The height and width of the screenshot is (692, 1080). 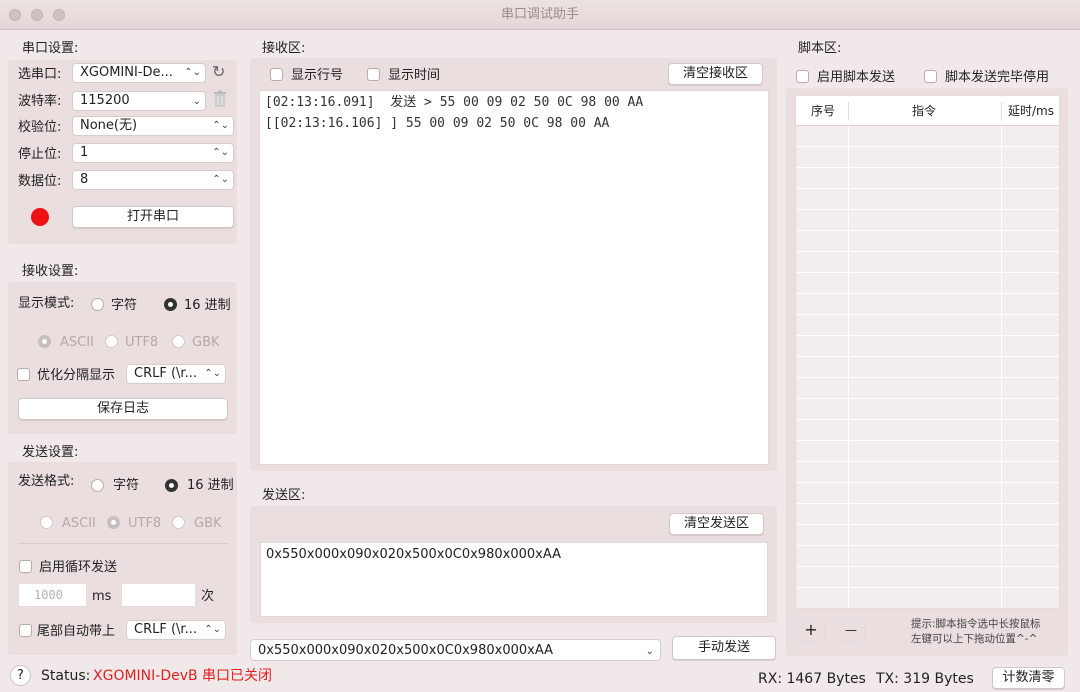 What do you see at coordinates (206, 342) in the screenshot?
I see `recv-enc-gbk-label: GBK` at bounding box center [206, 342].